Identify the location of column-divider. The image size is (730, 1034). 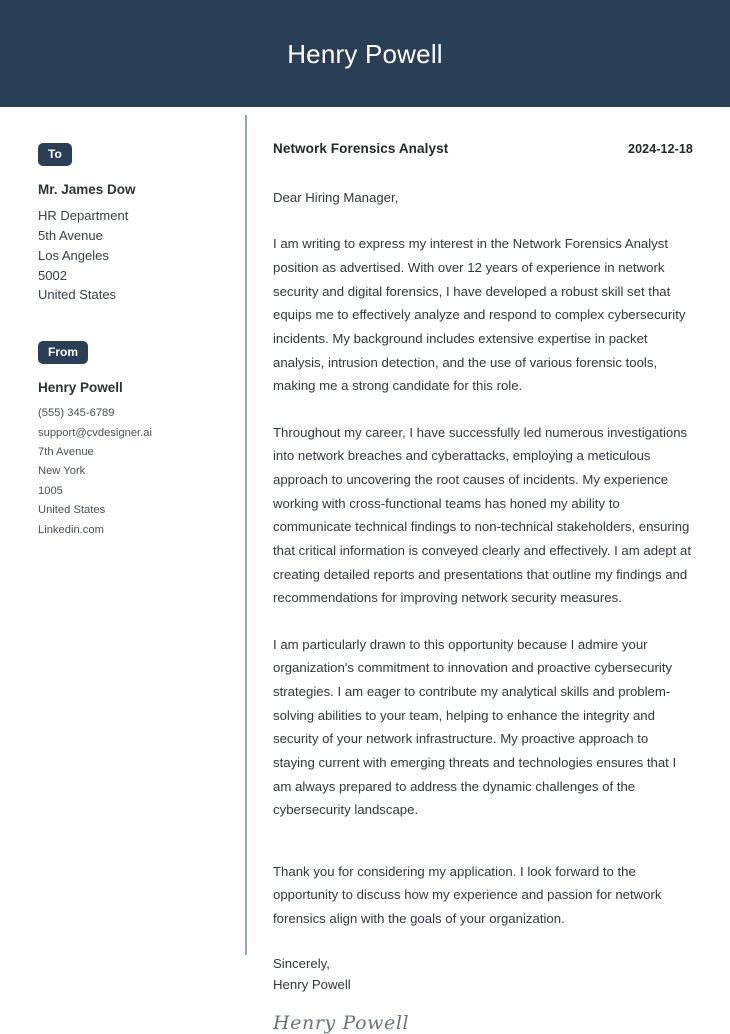
(246, 535).